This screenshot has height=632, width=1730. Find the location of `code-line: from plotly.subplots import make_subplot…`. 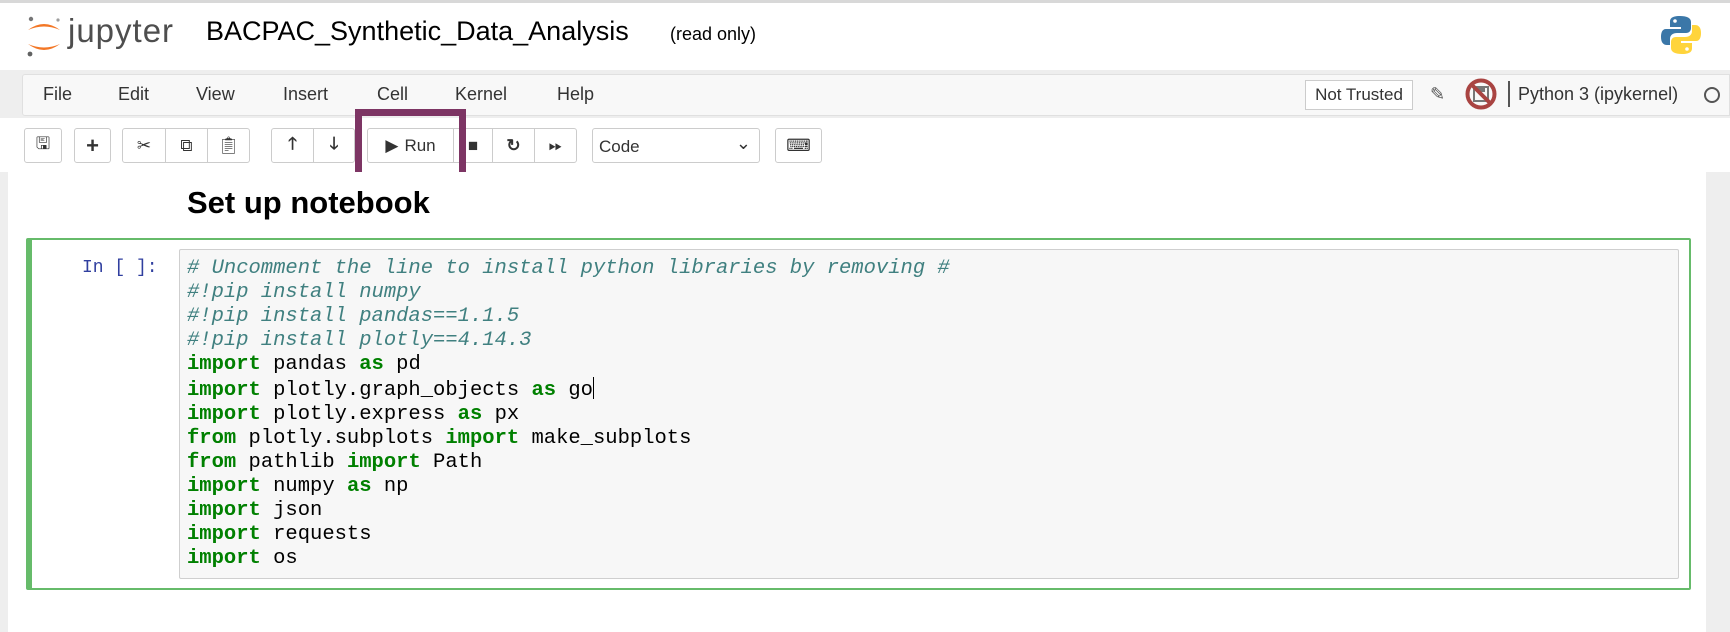

code-line: from plotly.subplots import make_subplot… is located at coordinates (568, 439).